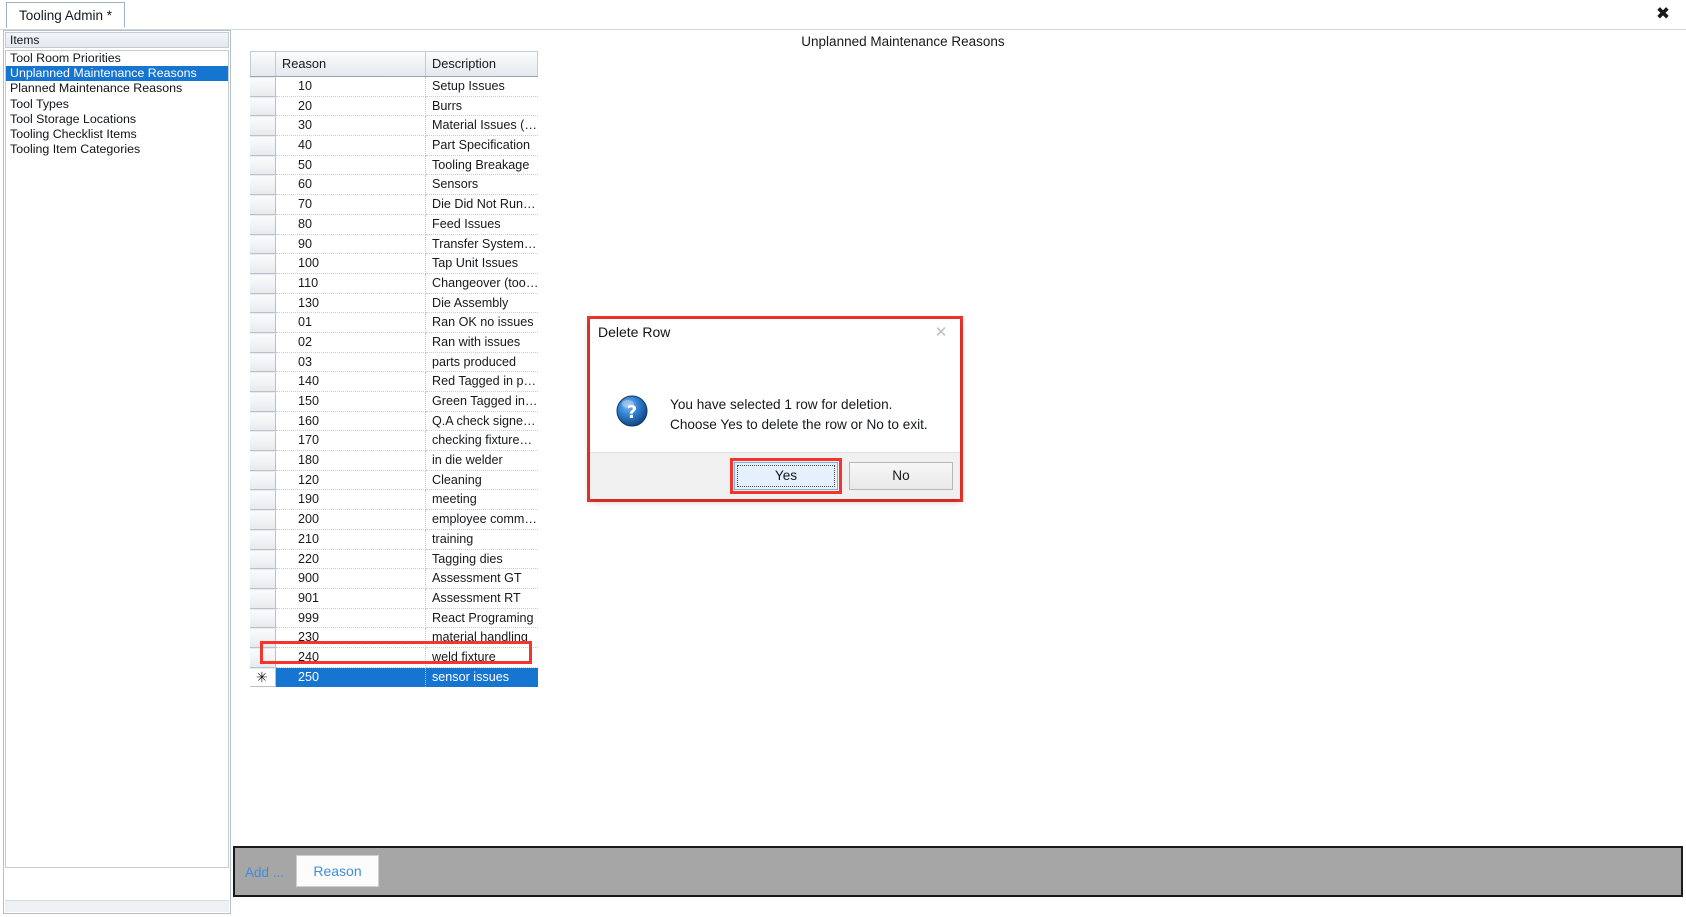  Describe the element at coordinates (482, 599) in the screenshot. I see `cell-description: Assessment RT` at that location.